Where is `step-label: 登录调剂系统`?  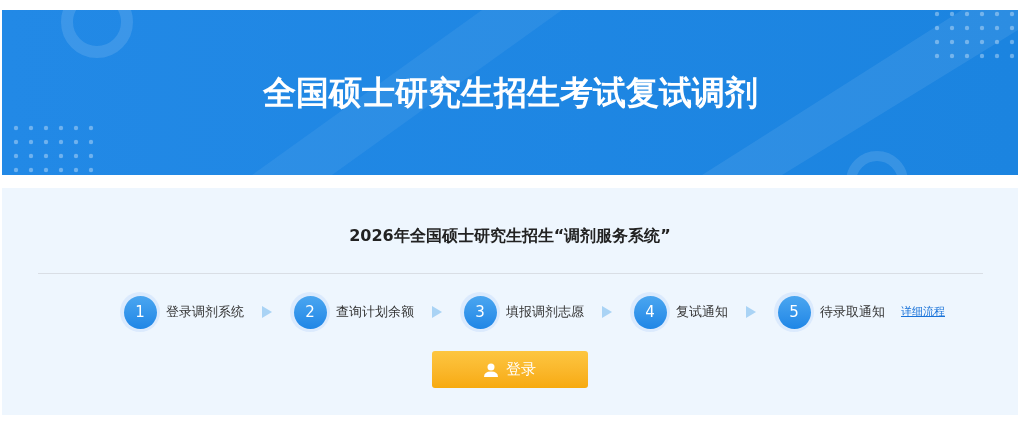 step-label: 登录调剂系统 is located at coordinates (205, 312).